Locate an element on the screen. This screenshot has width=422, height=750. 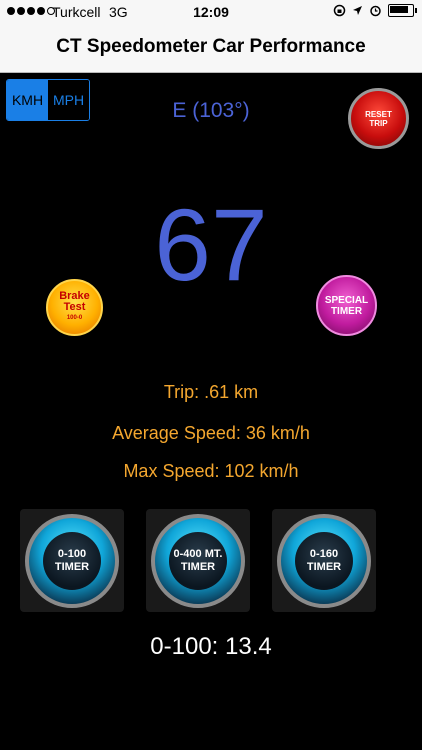
timer-0-160-line1: 0-160 is located at coordinates (324, 554).